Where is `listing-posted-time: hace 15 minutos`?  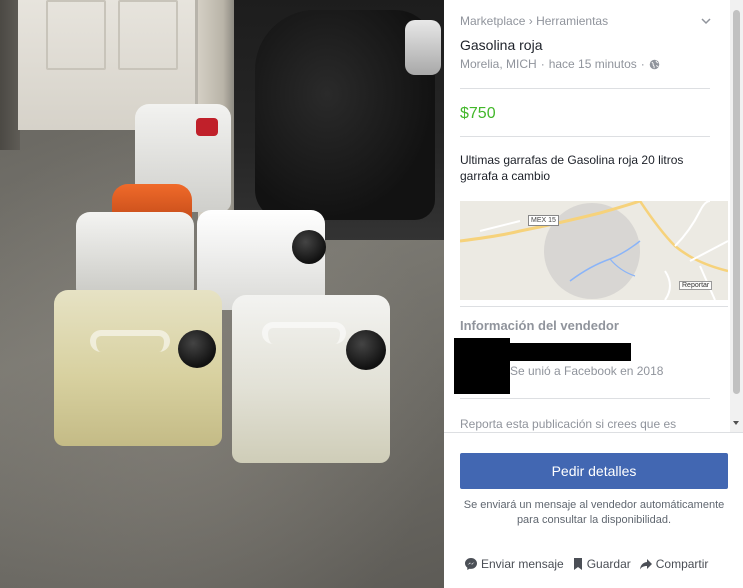
listing-posted-time: hace 15 minutos is located at coordinates (592, 64).